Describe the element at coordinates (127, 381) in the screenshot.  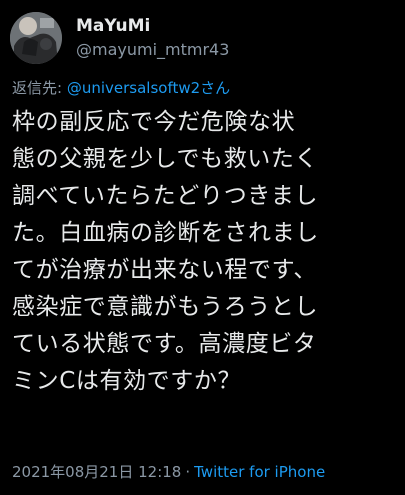
I see `tweet-text-line: ミンCは有効ですか？` at that location.